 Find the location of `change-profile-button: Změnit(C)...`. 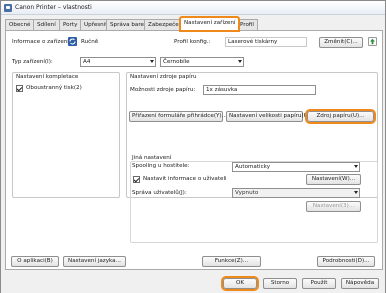

change-profile-button: Změnit(C)... is located at coordinates (341, 42).